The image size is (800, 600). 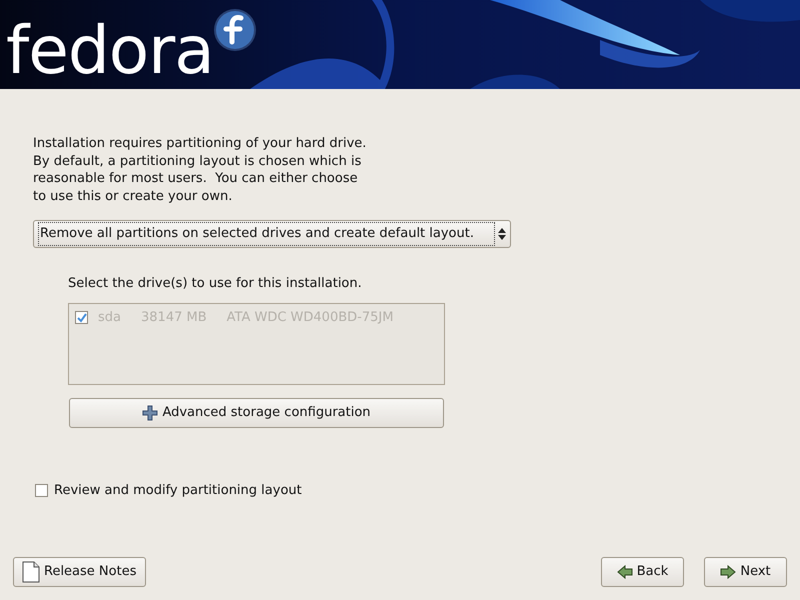 What do you see at coordinates (624, 572) in the screenshot?
I see `left-arrow-icon` at bounding box center [624, 572].